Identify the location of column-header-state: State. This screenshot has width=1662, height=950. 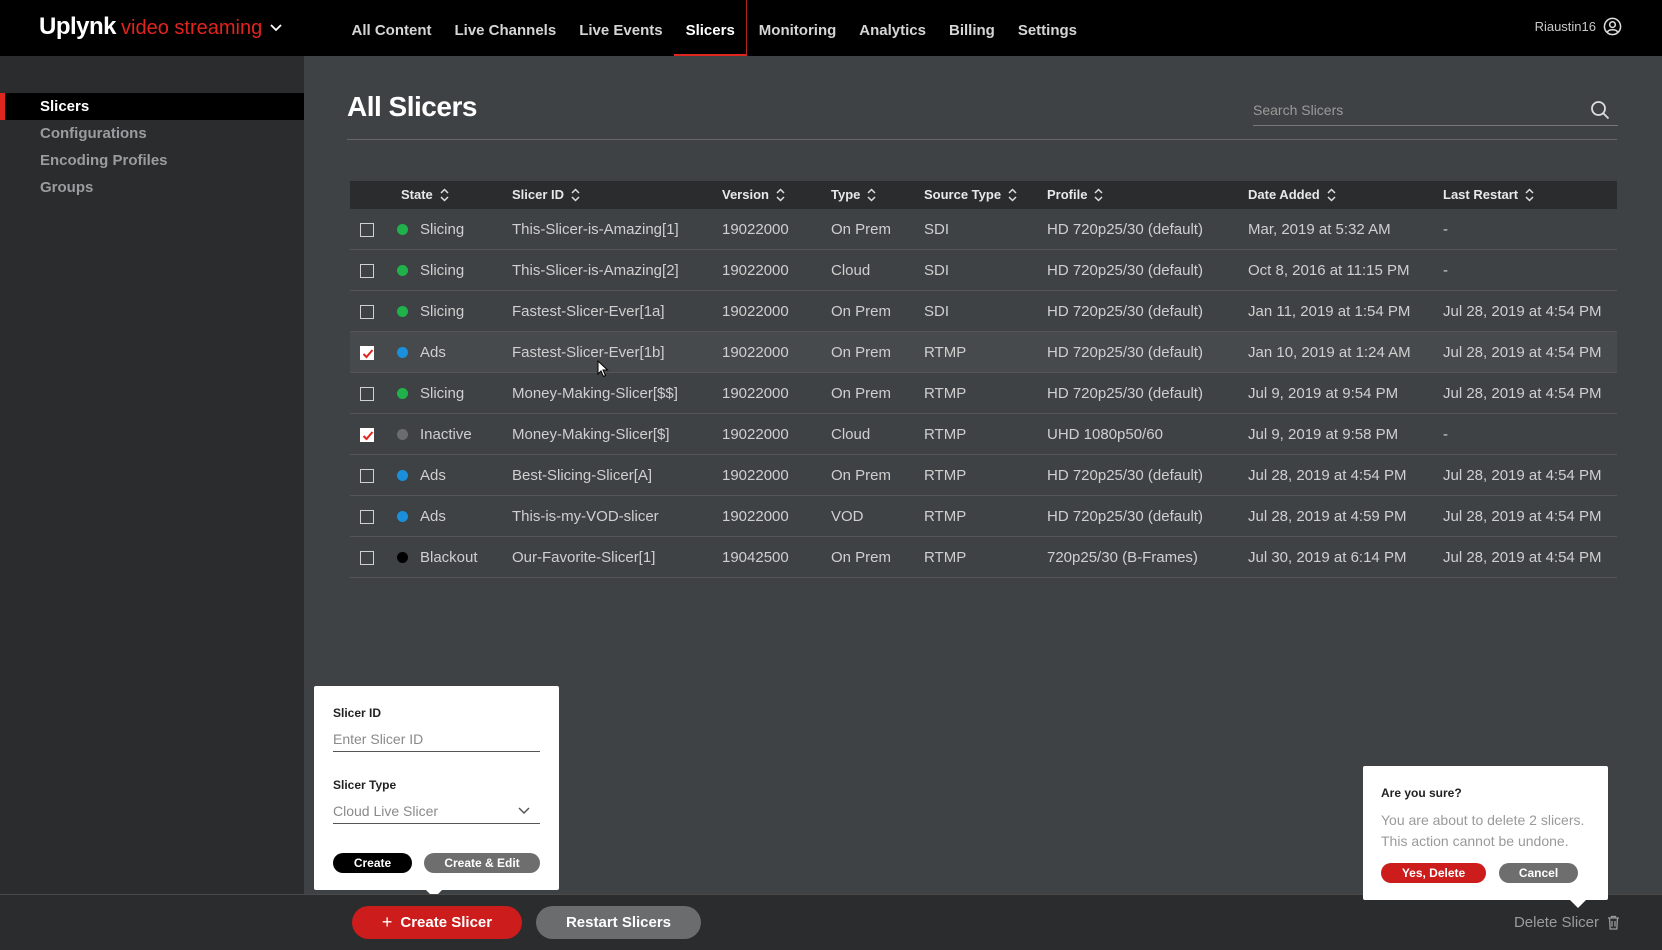
(425, 195).